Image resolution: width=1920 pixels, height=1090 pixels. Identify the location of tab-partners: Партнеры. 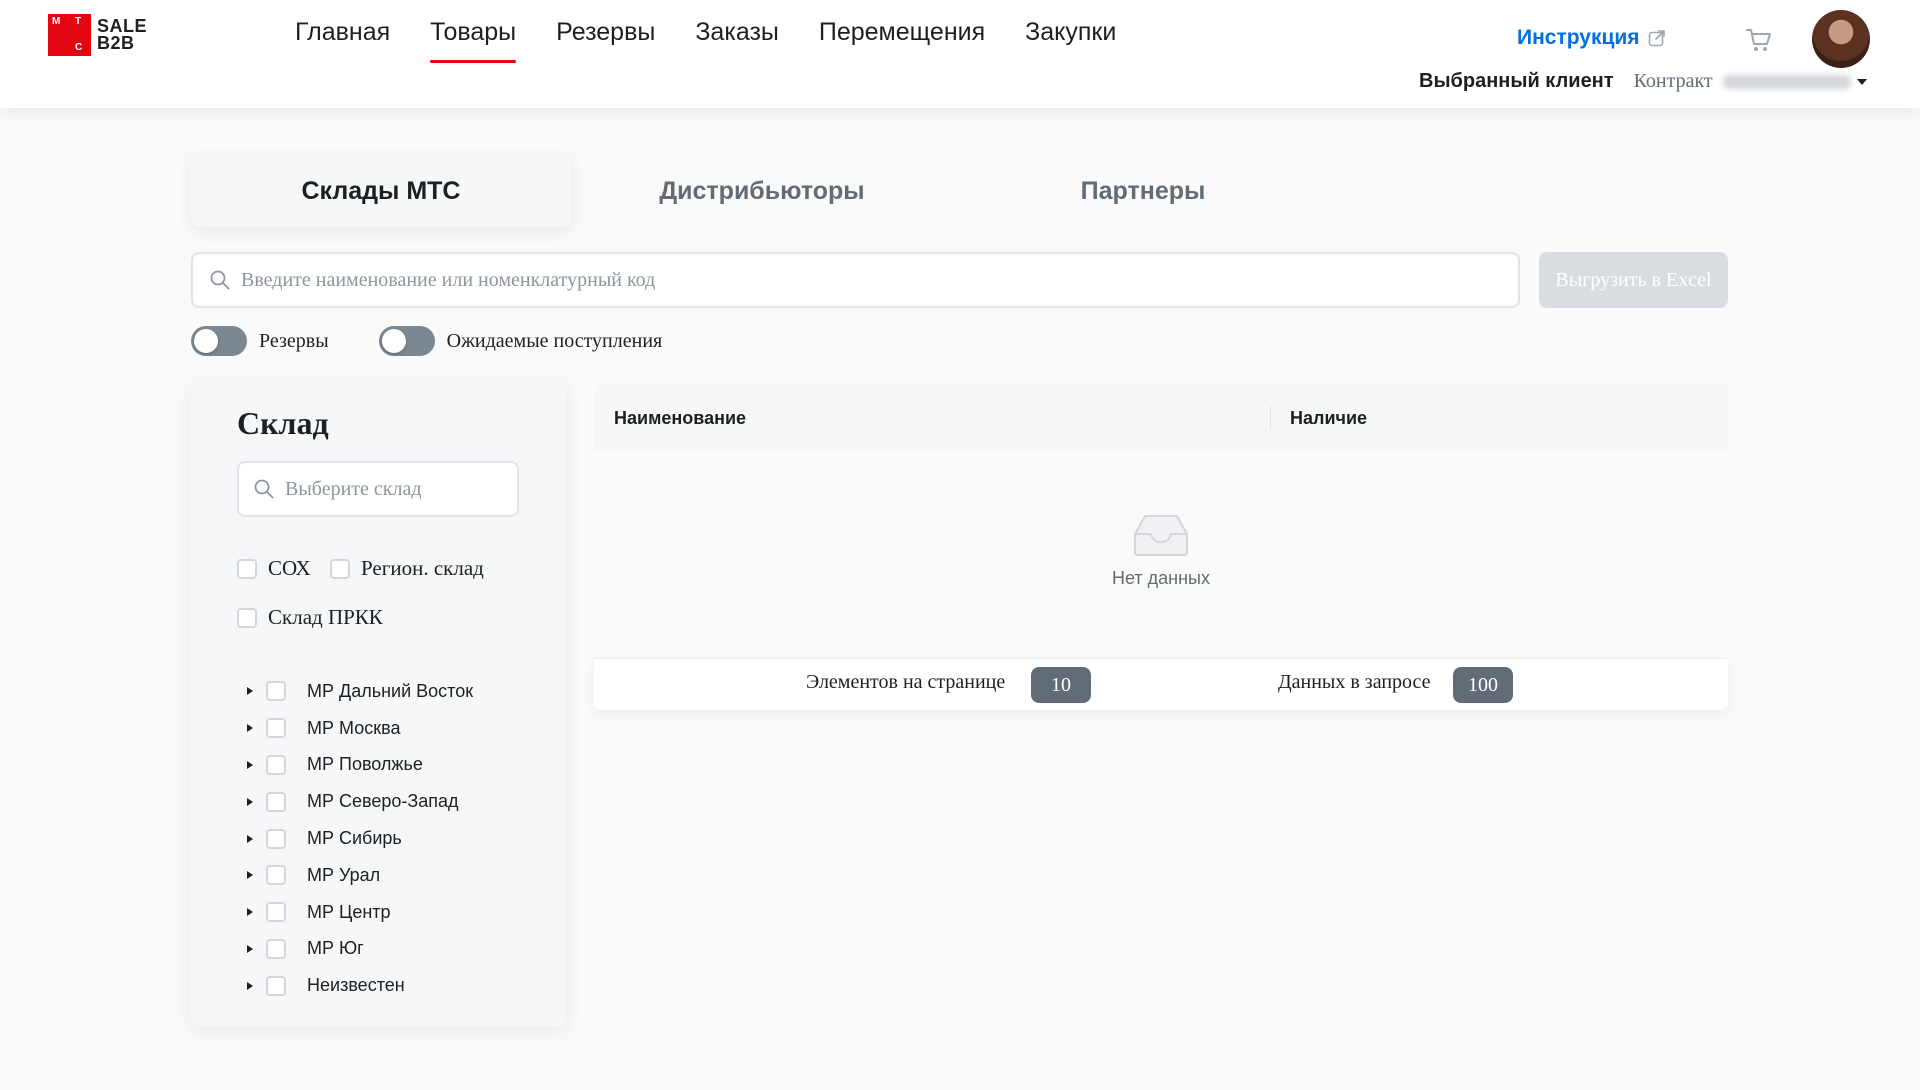
(1143, 191).